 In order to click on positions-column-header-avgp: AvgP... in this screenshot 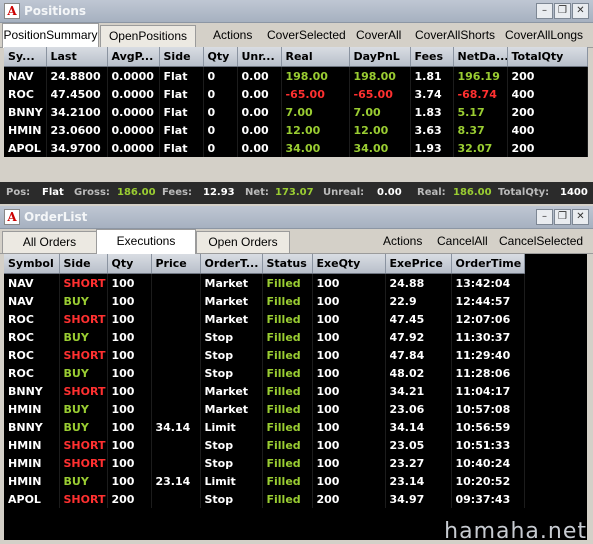, I will do `click(133, 57)`.